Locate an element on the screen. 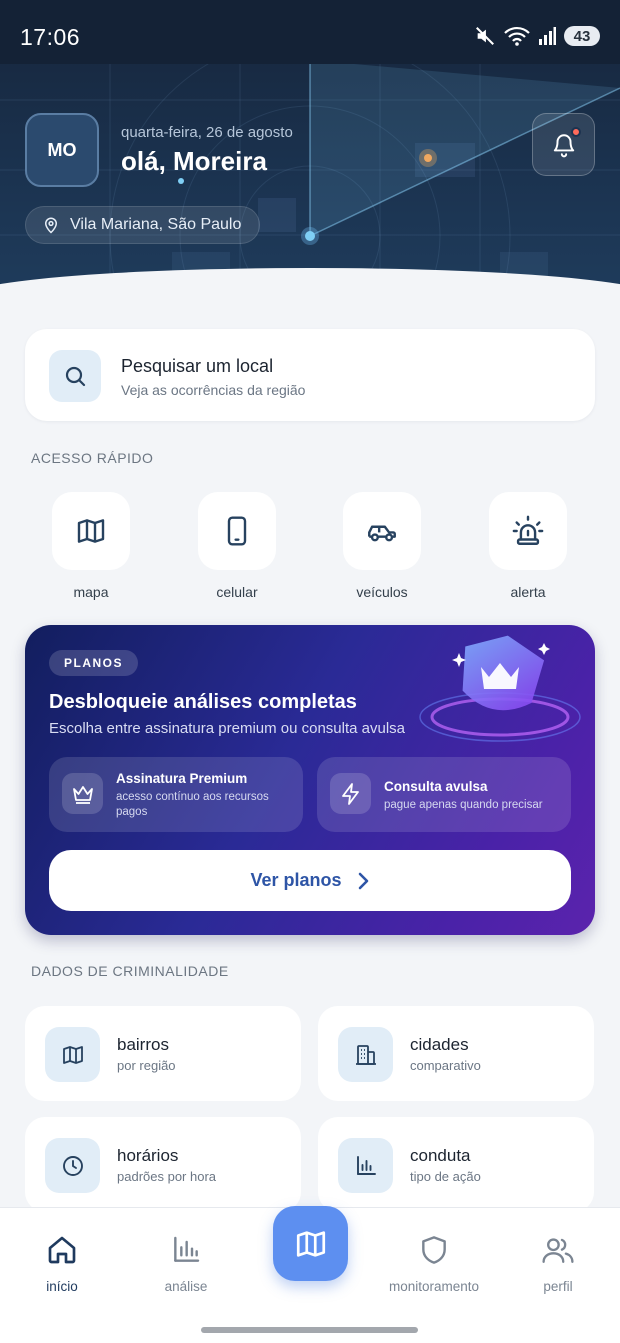 This screenshot has height=1343, width=620. crime-data-heading: DADOS DE CRIMINALIDADE is located at coordinates (130, 971).